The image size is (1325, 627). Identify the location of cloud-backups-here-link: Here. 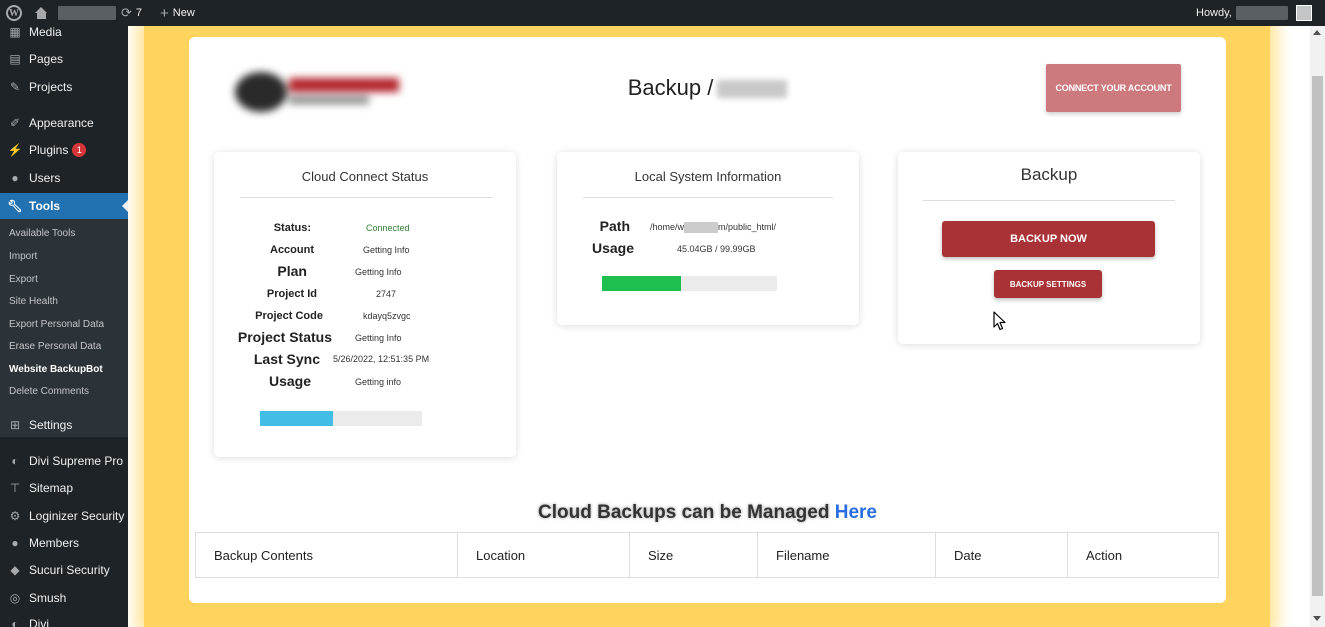
(856, 512).